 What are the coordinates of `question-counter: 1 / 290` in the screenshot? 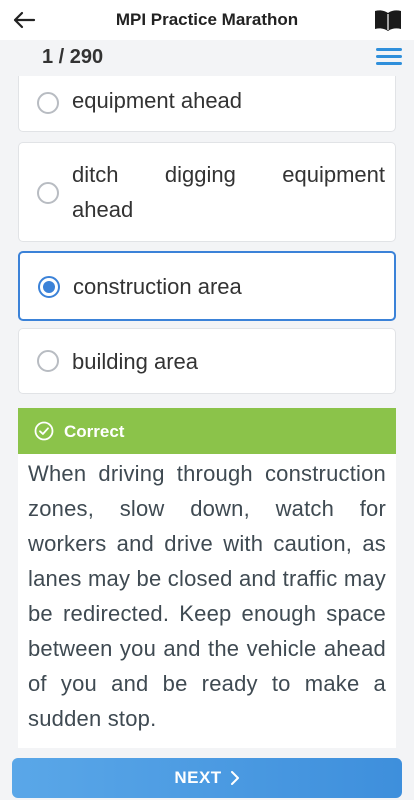 It's located at (73, 57).